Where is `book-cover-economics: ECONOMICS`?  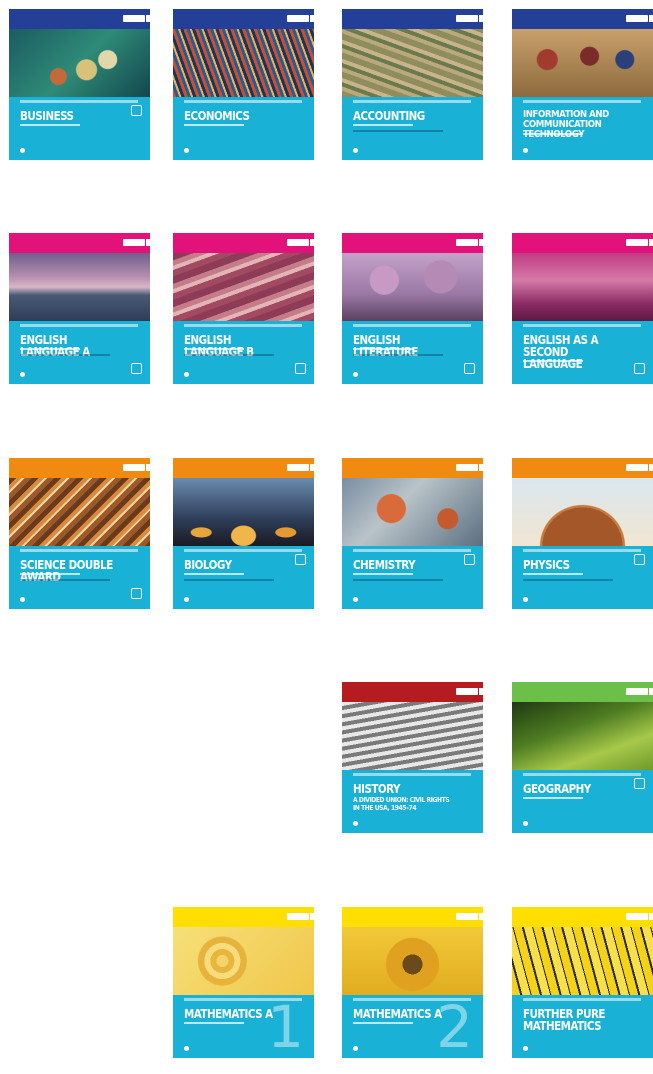
book-cover-economics: ECONOMICS is located at coordinates (243, 84).